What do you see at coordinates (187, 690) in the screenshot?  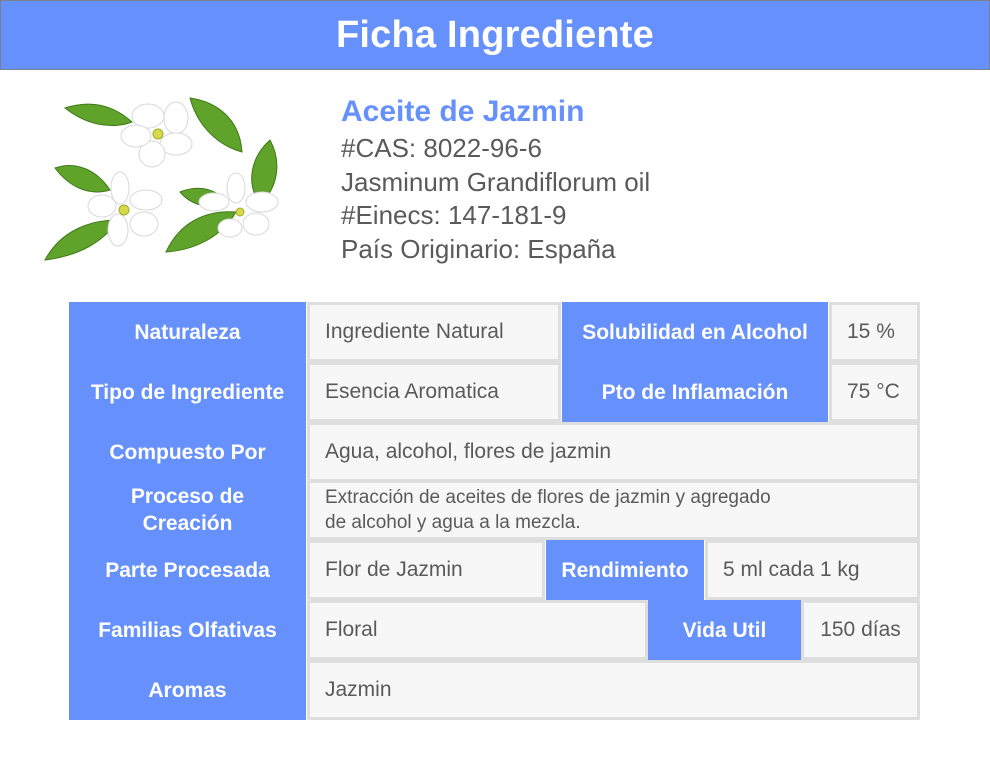 I see `label-aromas: Aromas` at bounding box center [187, 690].